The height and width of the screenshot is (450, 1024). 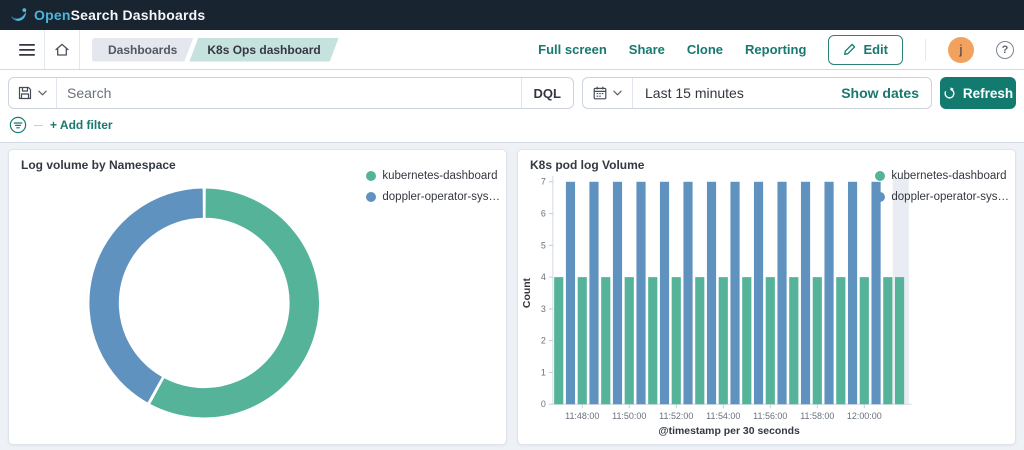 What do you see at coordinates (629, 416) in the screenshot?
I see `svg-text: 11:50:00` at bounding box center [629, 416].